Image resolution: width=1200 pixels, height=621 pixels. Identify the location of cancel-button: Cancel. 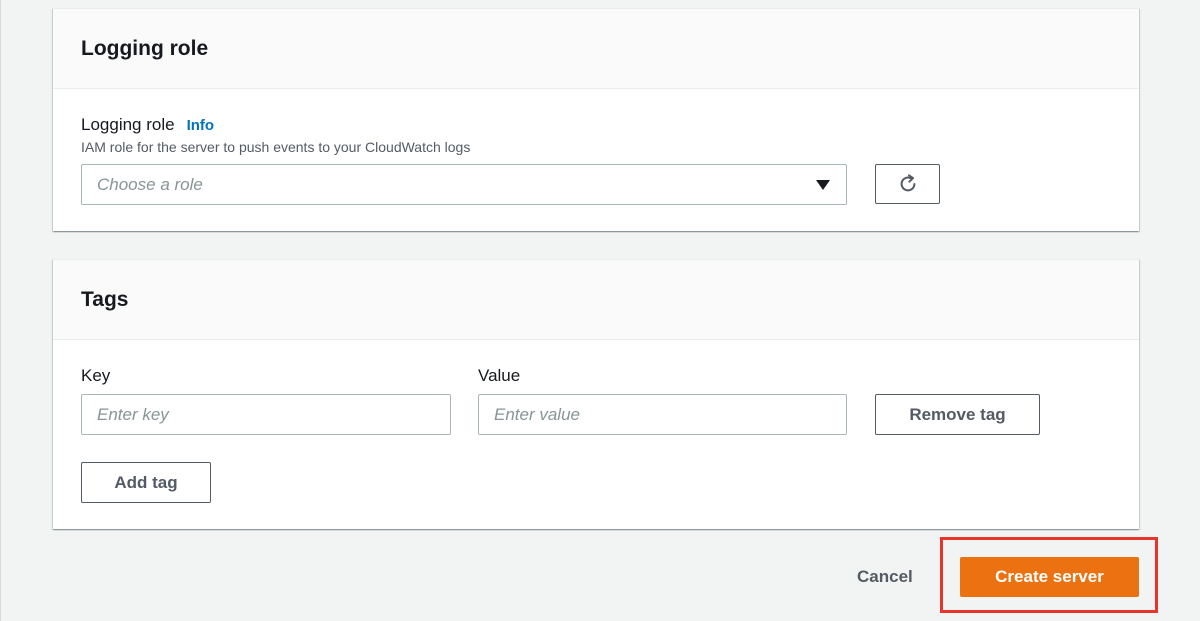
(885, 577).